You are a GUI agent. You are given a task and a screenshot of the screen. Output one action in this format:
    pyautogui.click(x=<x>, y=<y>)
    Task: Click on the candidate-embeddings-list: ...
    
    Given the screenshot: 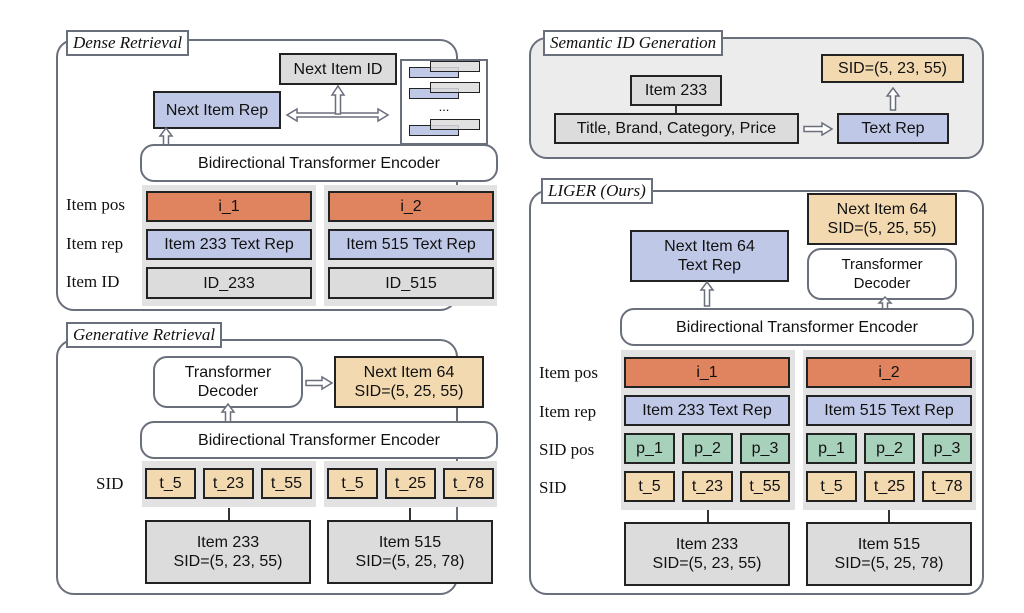 What is the action you would take?
    pyautogui.click(x=444, y=102)
    